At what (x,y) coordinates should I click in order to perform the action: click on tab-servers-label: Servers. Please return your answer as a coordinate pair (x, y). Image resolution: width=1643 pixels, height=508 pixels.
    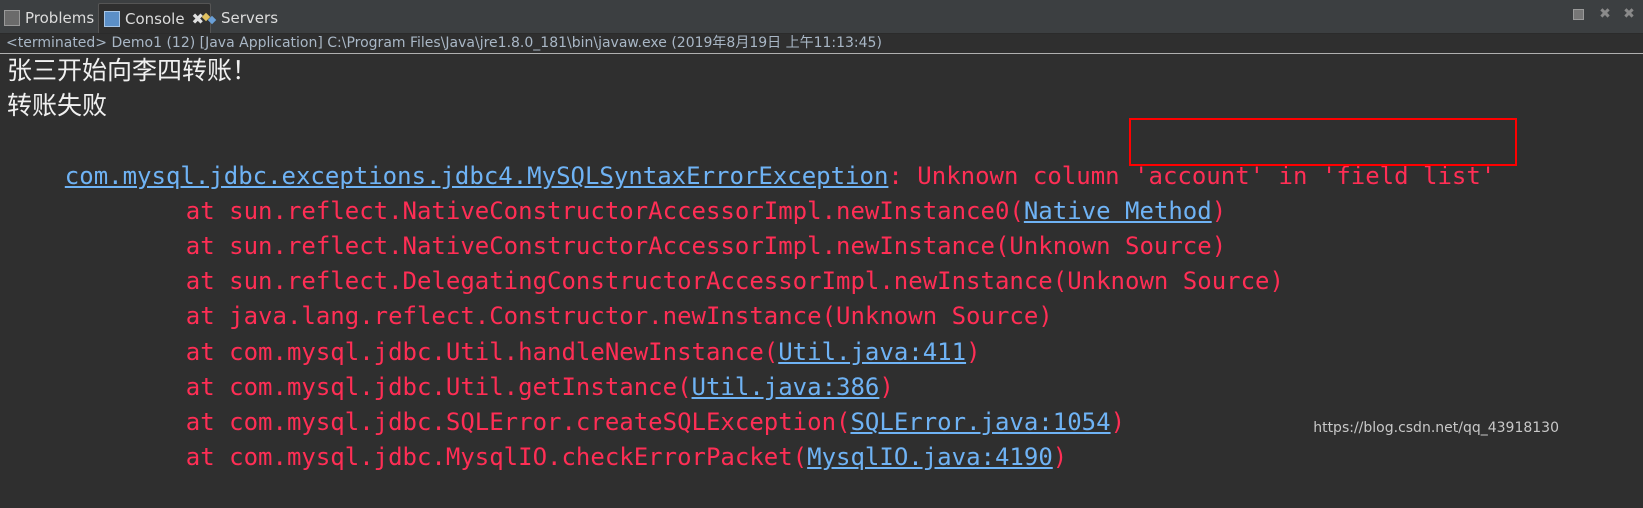
    Looking at the image, I should click on (250, 17).